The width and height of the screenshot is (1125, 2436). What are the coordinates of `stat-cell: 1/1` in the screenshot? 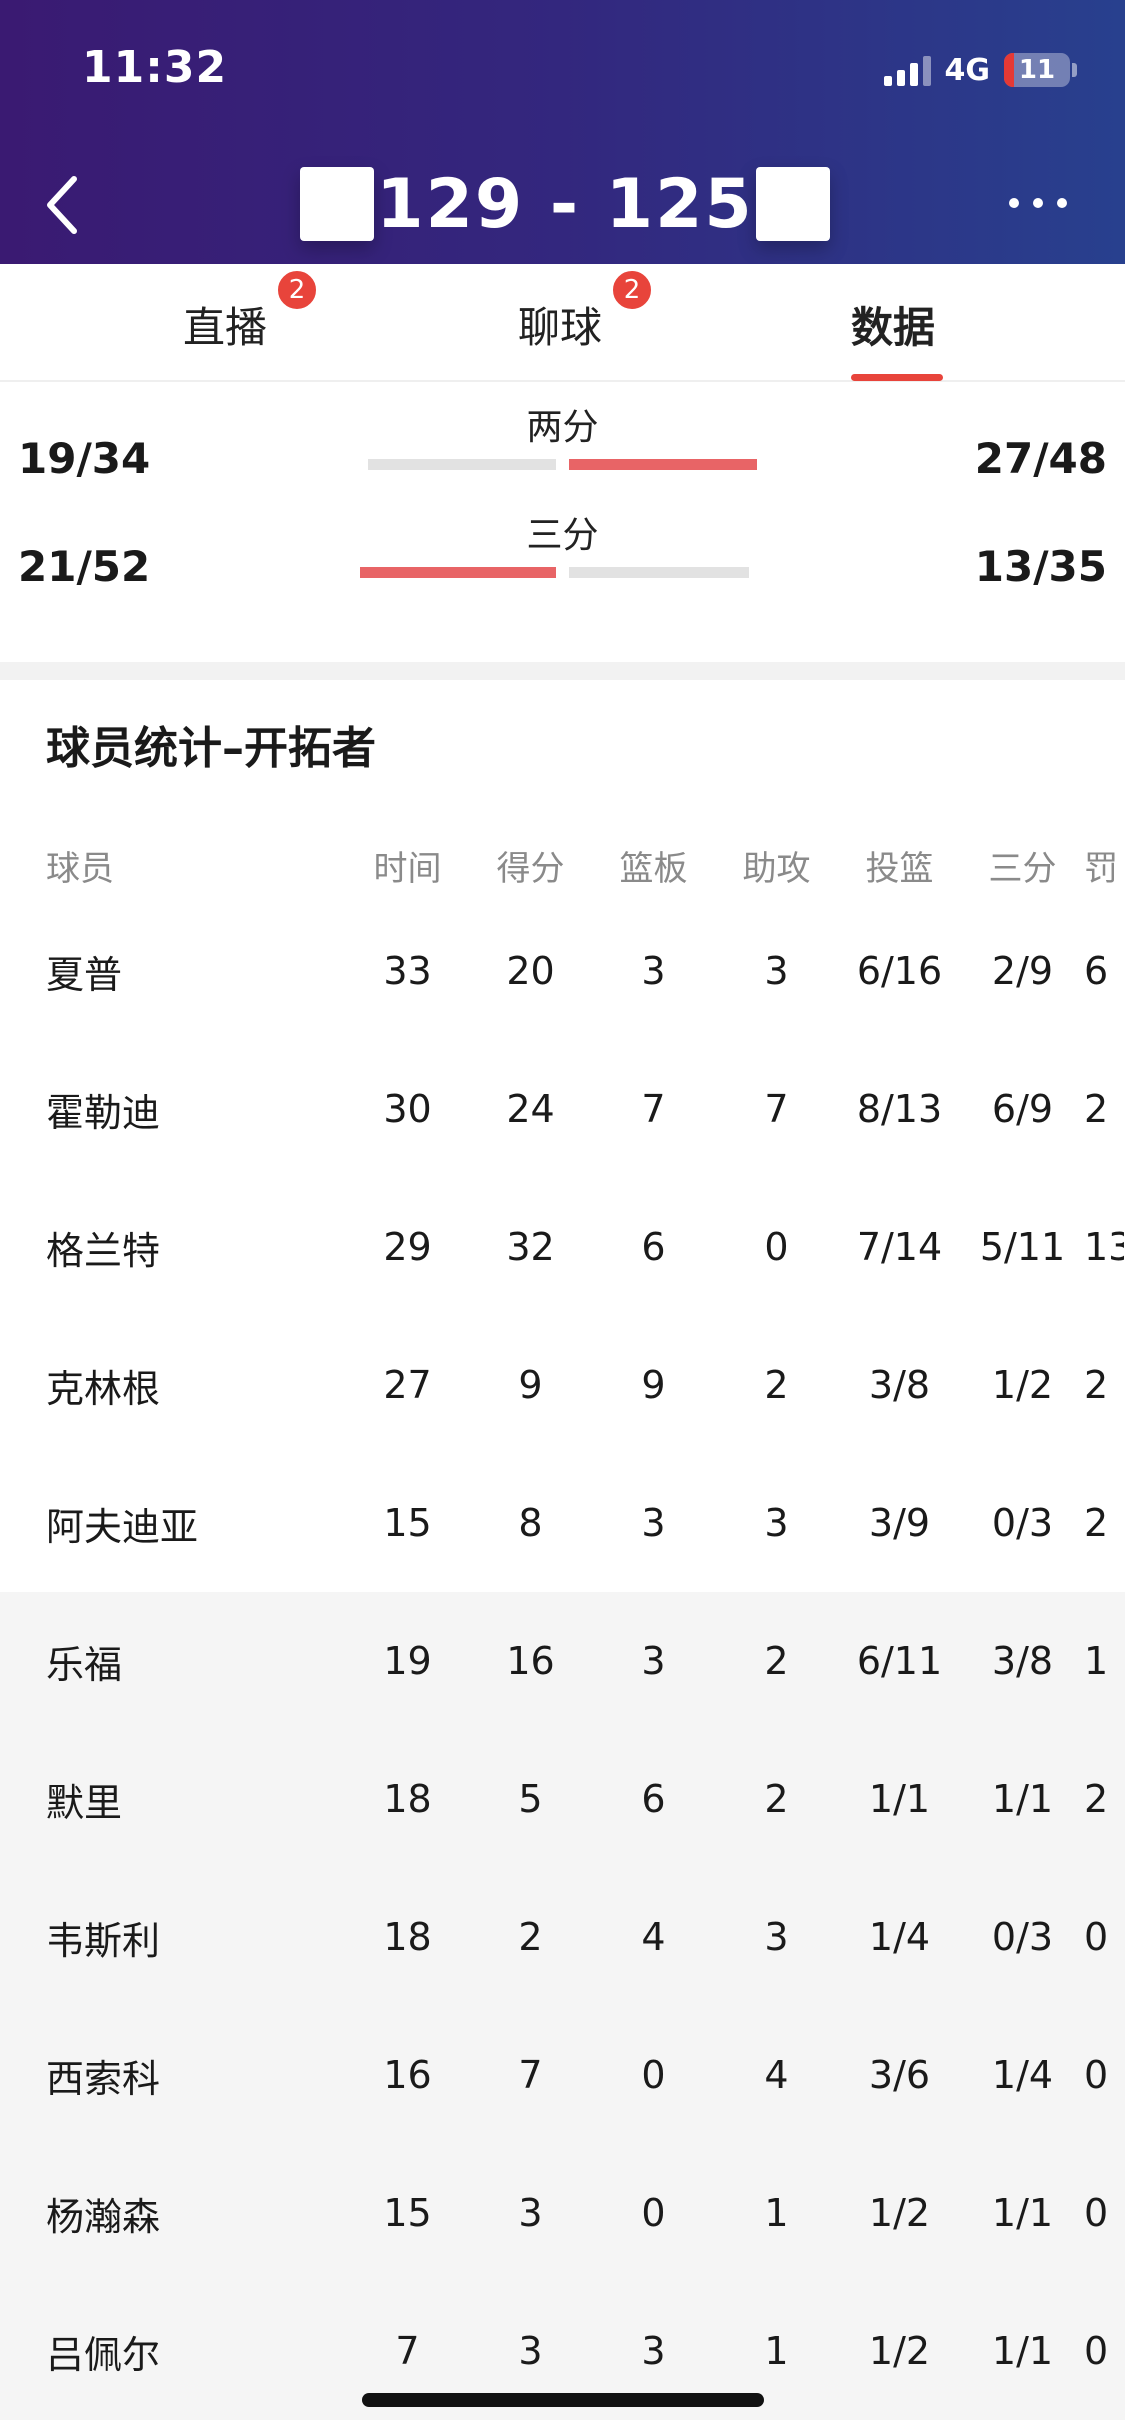 It's located at (1022, 2213).